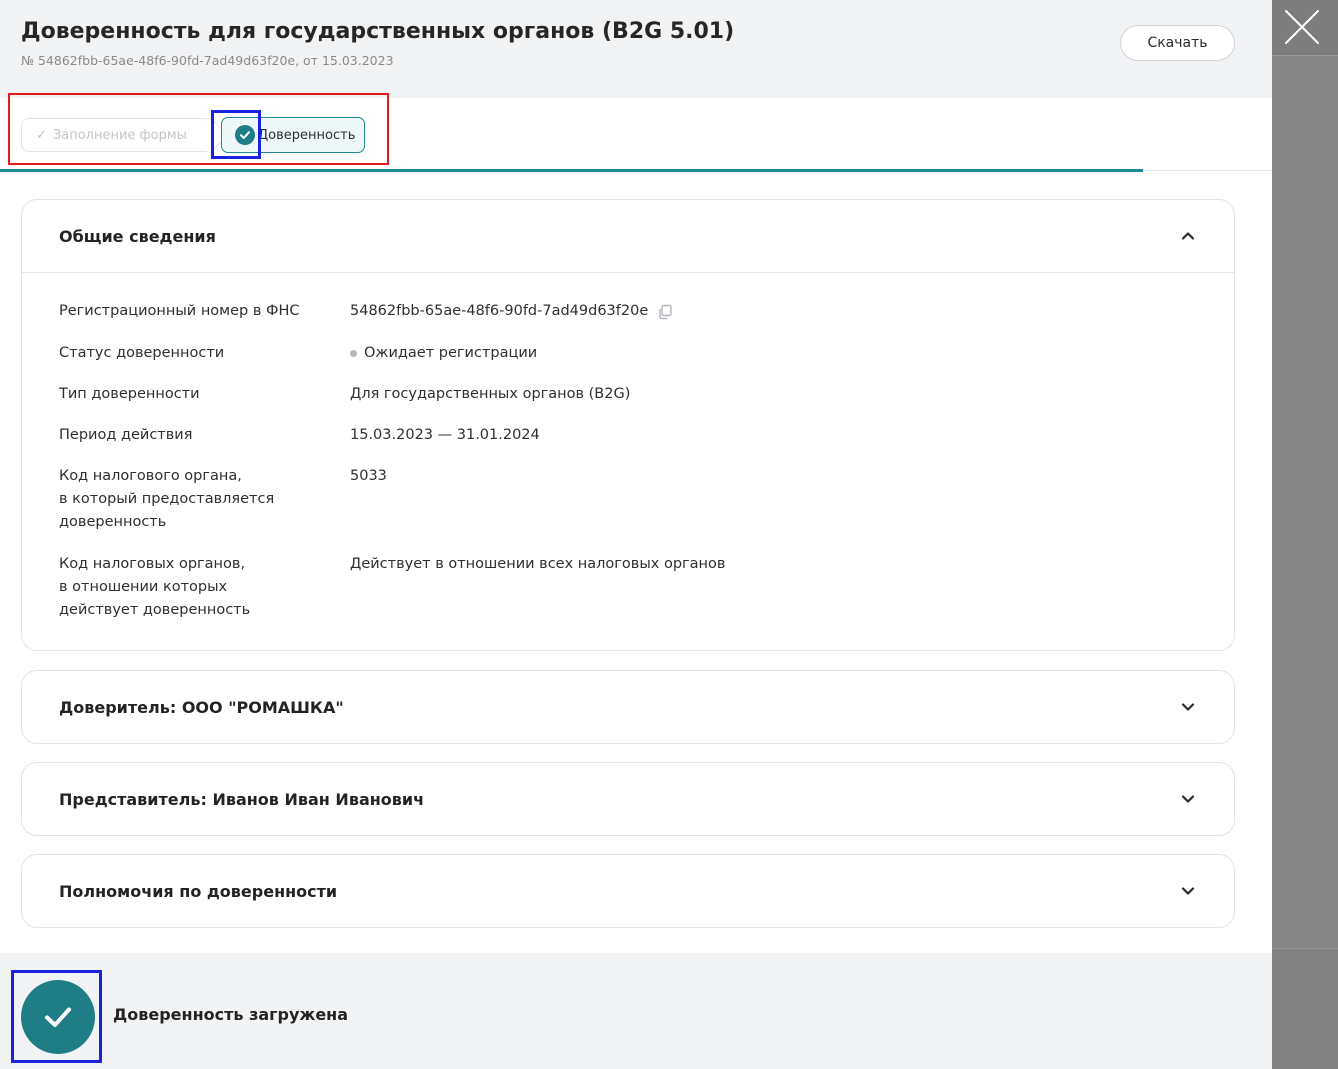  I want to click on representative-header: Представитель: Иванов Иван Иванович, so click(628, 799).